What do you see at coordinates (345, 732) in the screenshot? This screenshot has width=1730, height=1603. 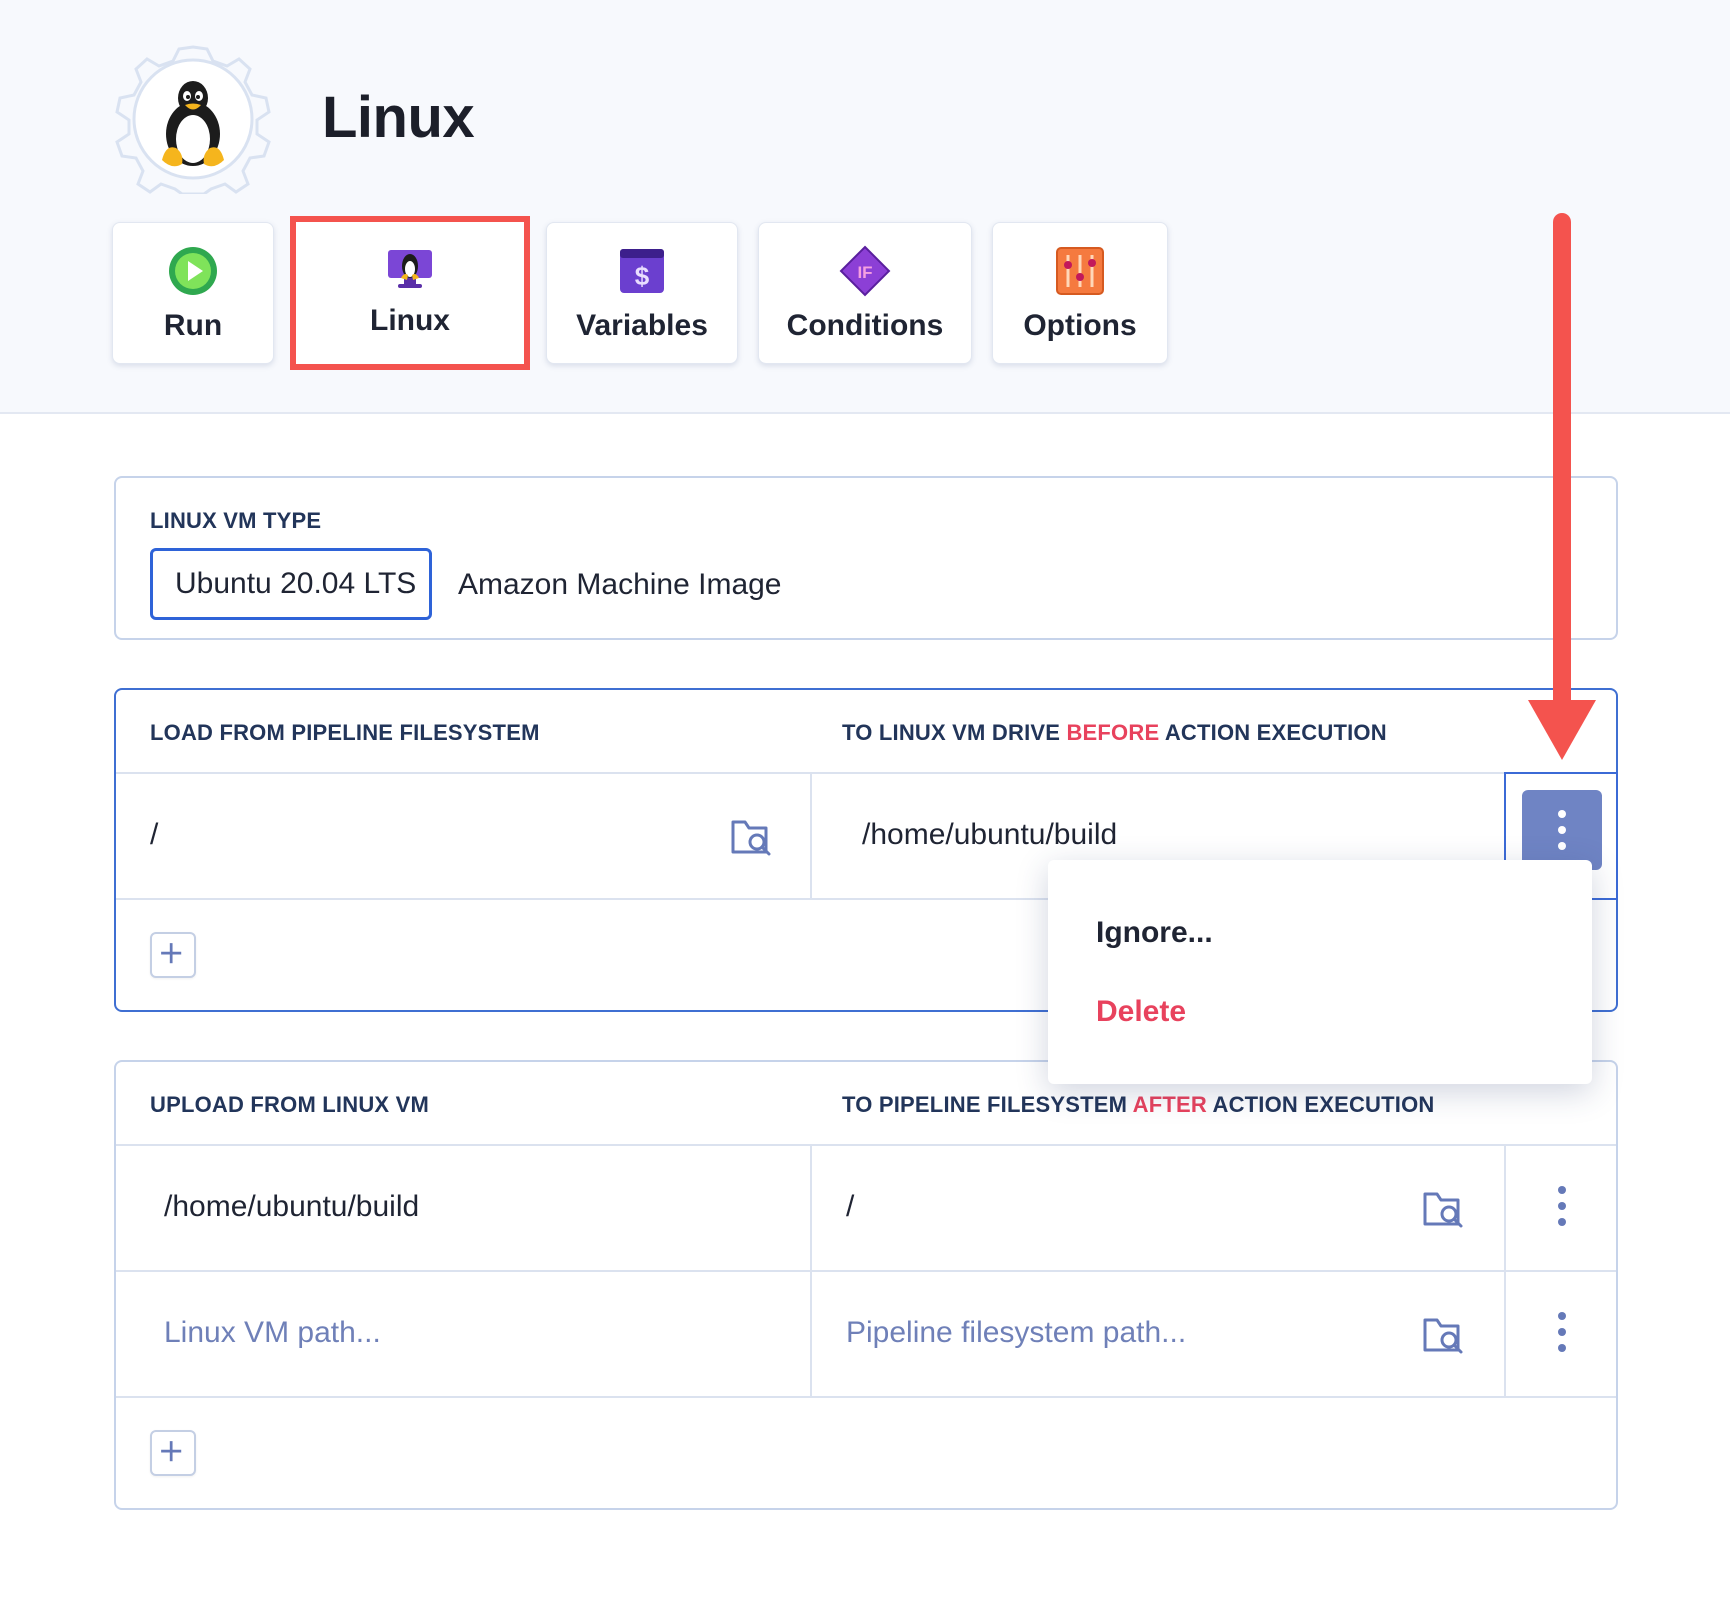 I see `load-source-header: LOAD FROM PIPELINE FILESYSTEM` at bounding box center [345, 732].